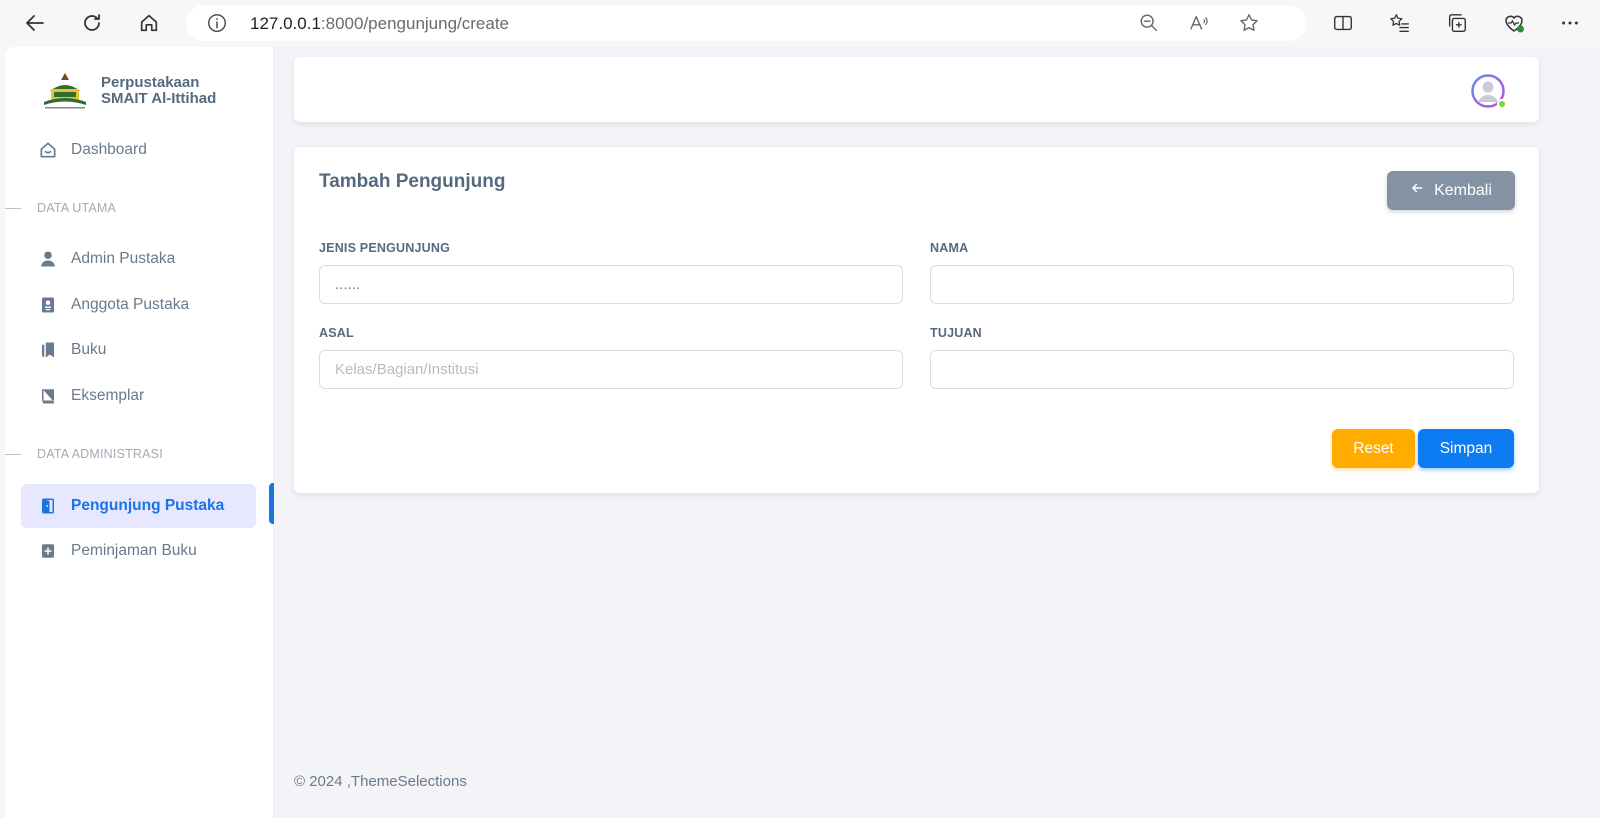 The width and height of the screenshot is (1600, 818). Describe the element at coordinates (123, 258) in the screenshot. I see `sidebar-item-label: Admin Pustaka` at that location.